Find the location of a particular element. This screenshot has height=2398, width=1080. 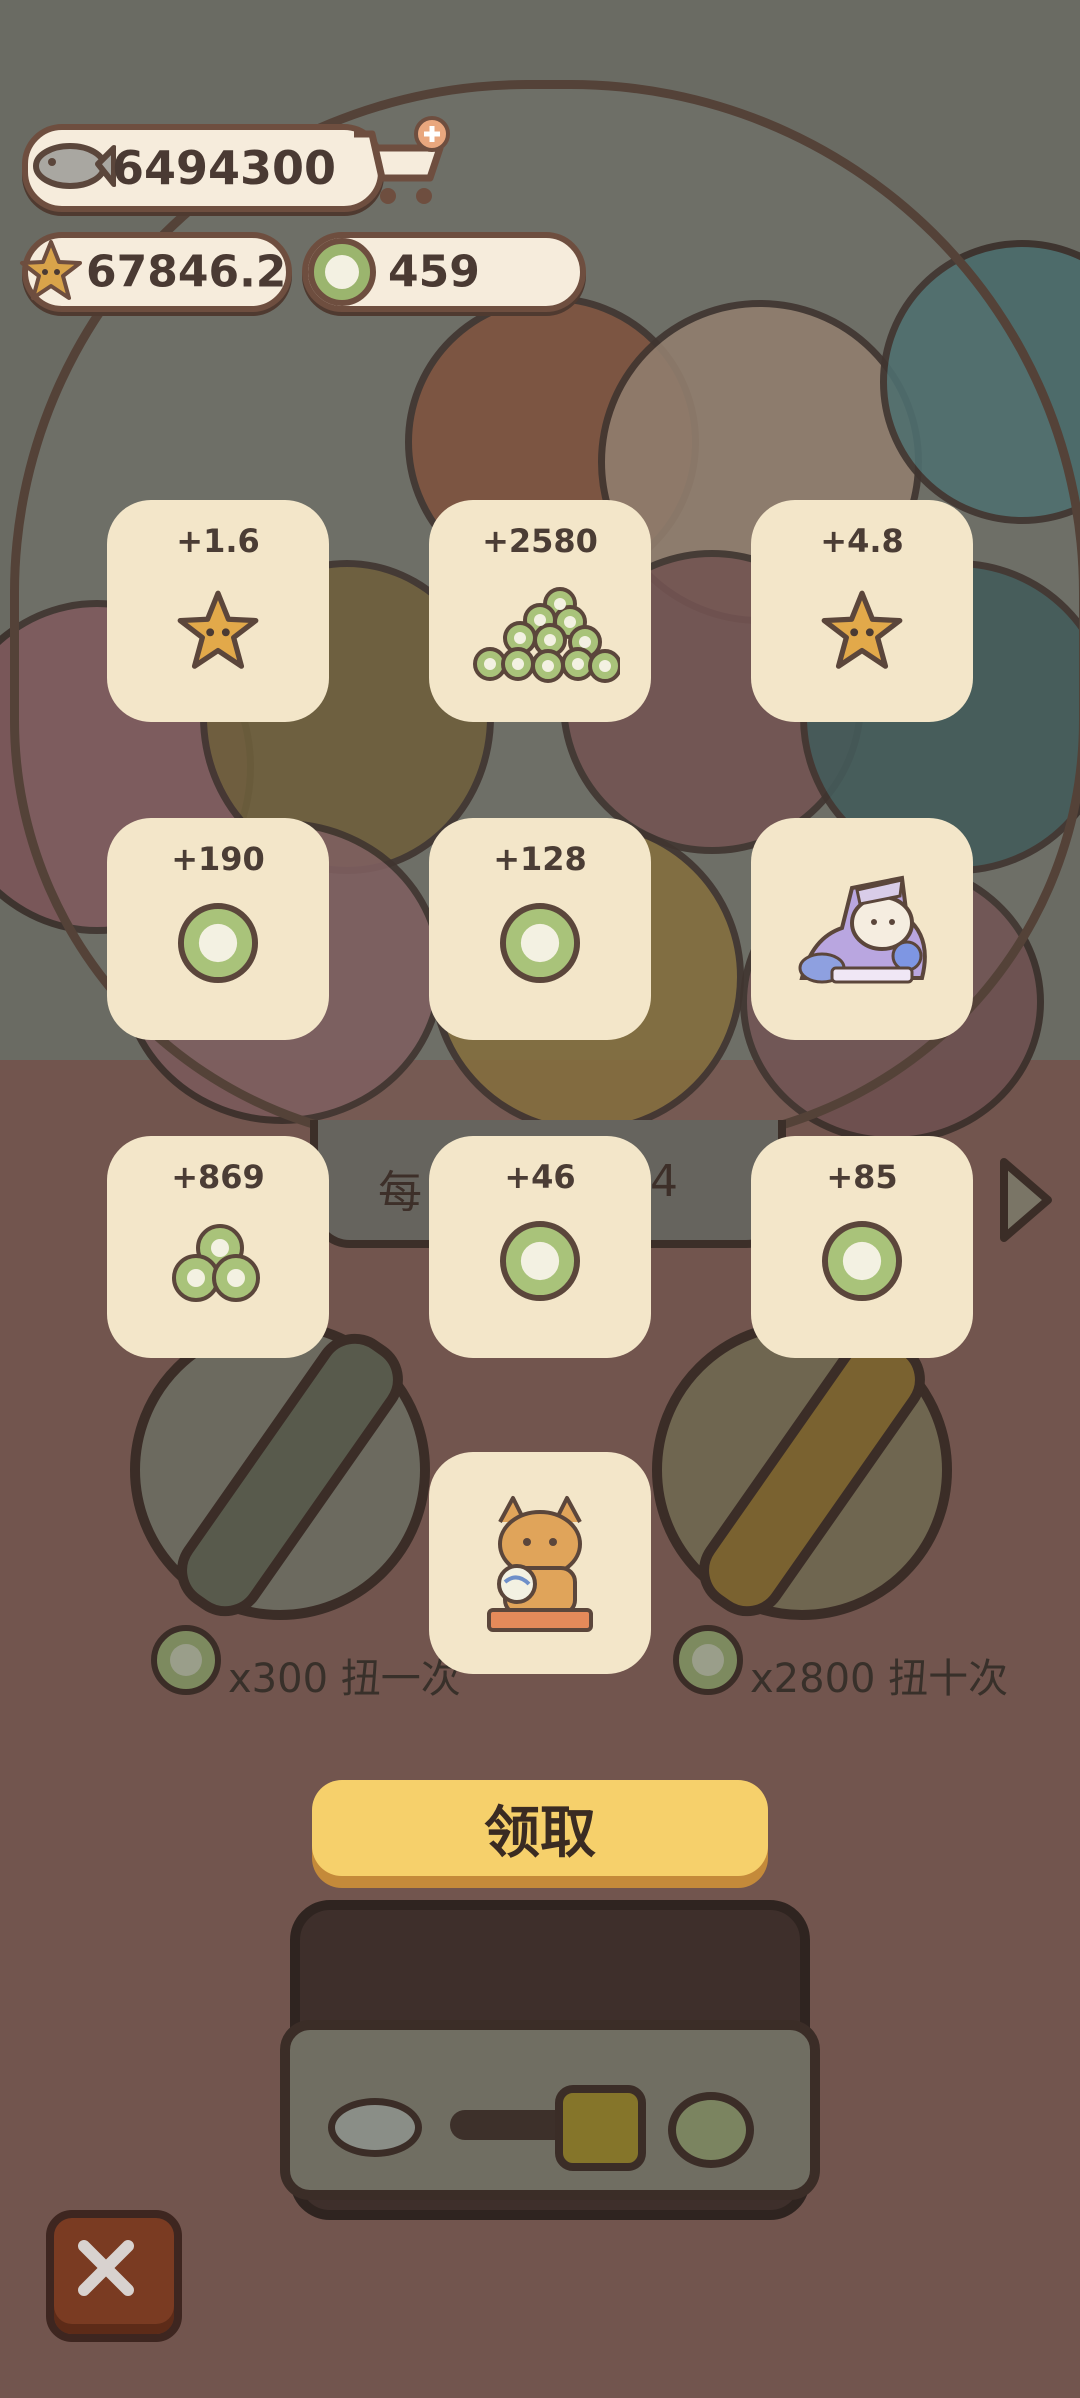

reward-amount: +1.6 is located at coordinates (218, 541).